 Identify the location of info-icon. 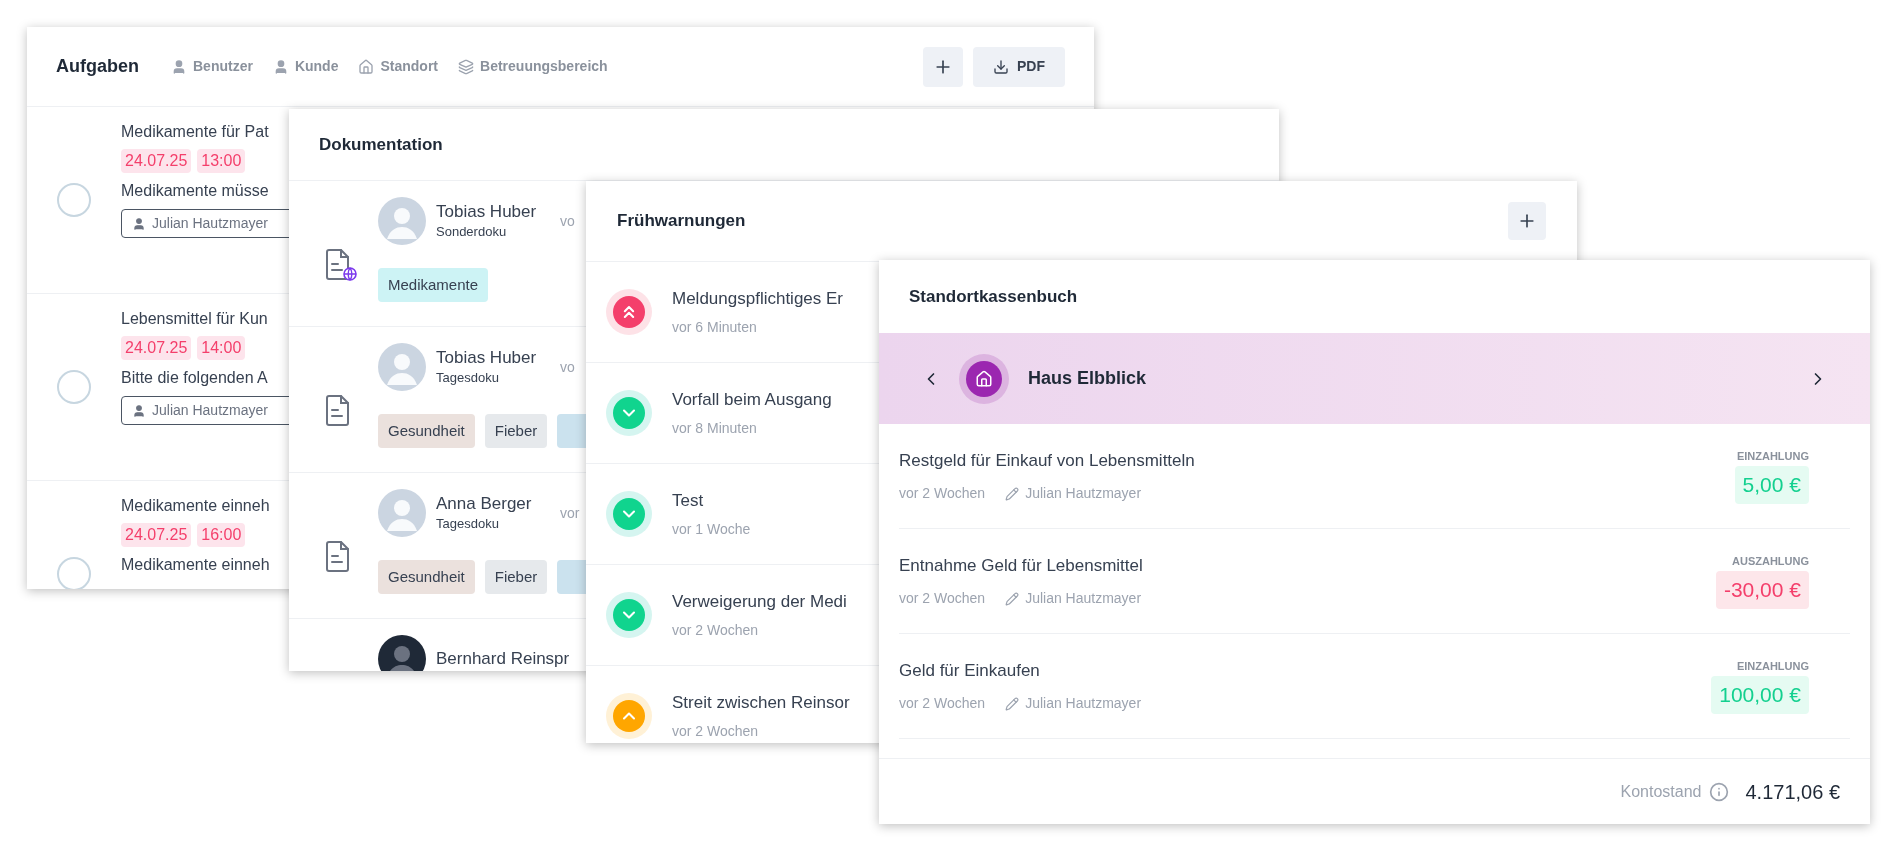
(1719, 791).